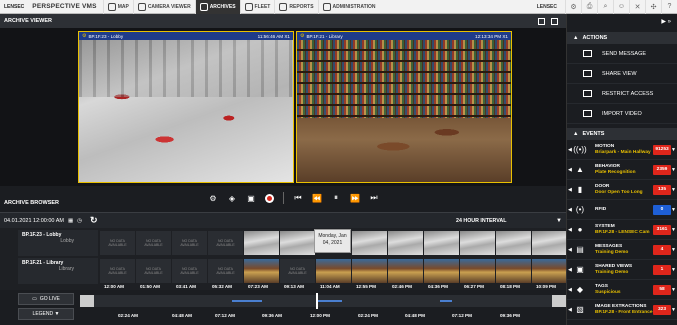 Image resolution: width=677 pixels, height=325 pixels. I want to click on share-view-action: SHARE VIEW, so click(622, 74).